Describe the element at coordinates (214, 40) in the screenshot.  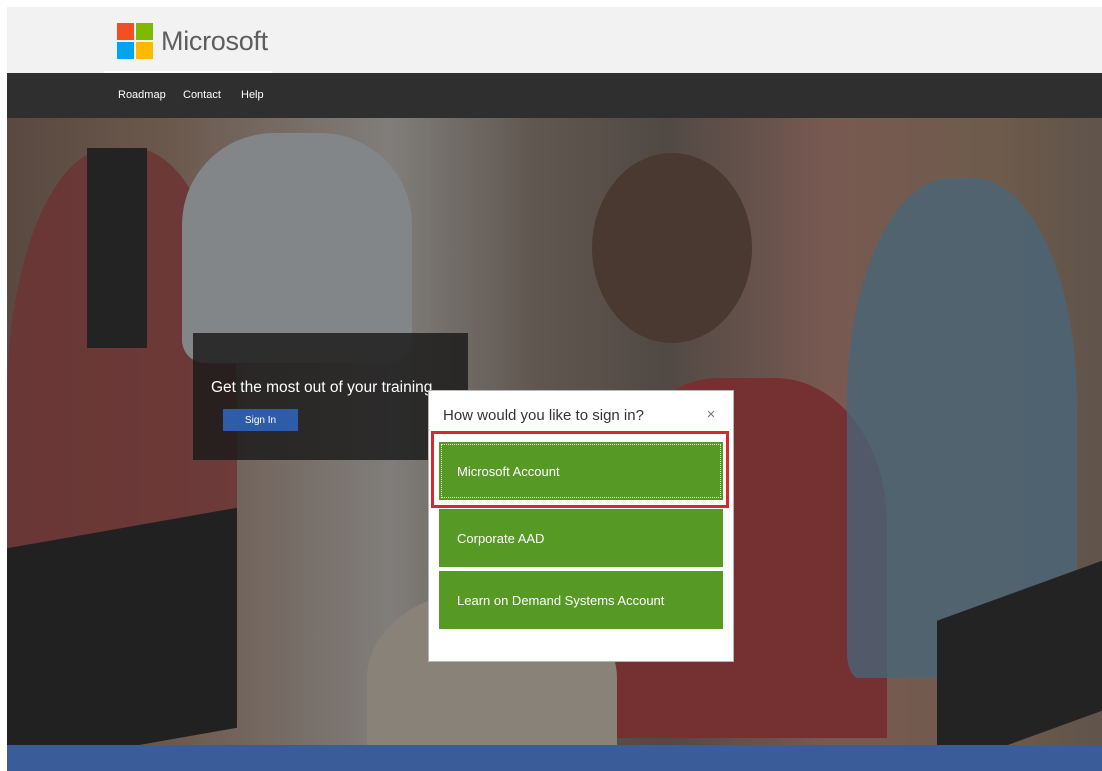
I see `logo-text: Microsoft` at that location.